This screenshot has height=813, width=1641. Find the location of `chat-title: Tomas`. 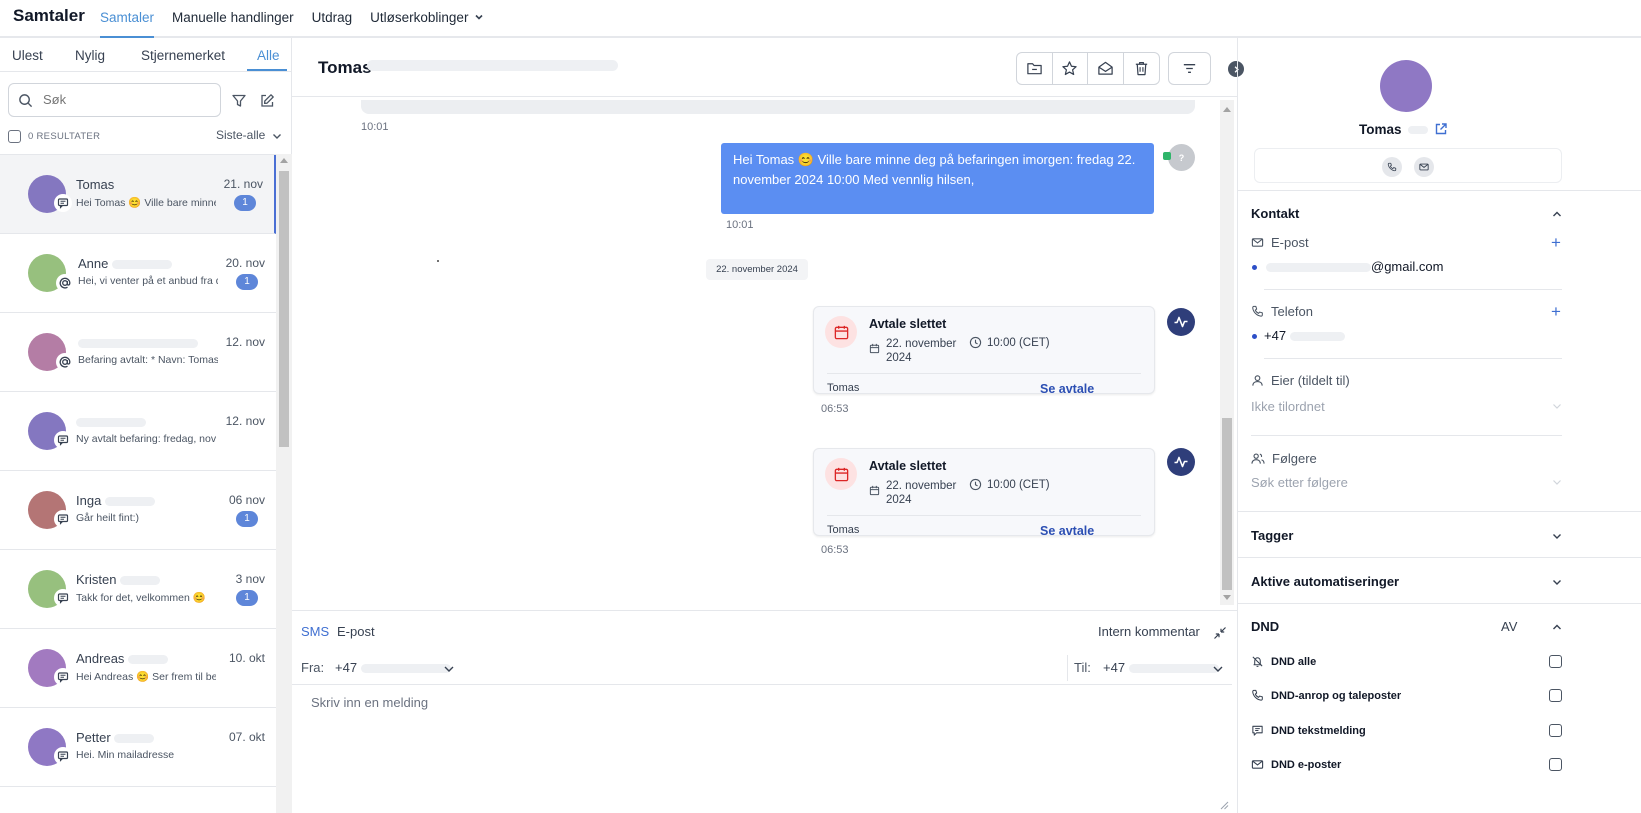

chat-title: Tomas is located at coordinates (345, 67).